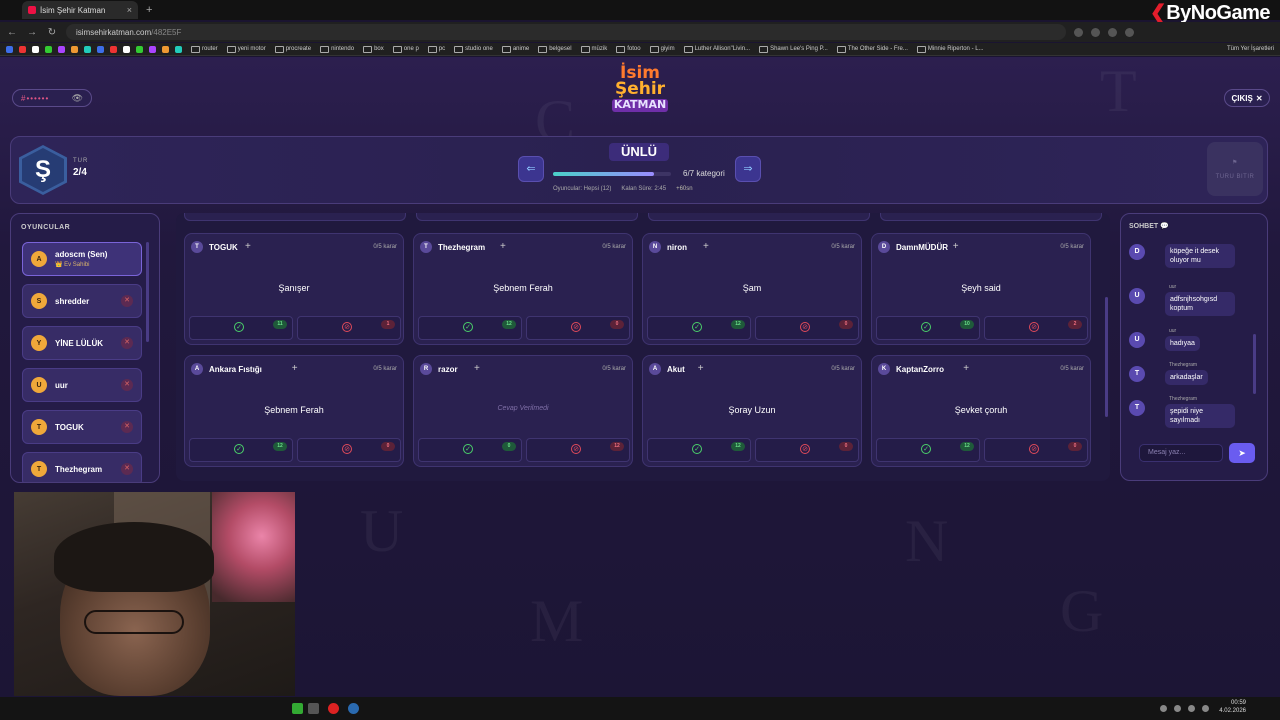 The image size is (1280, 720). Describe the element at coordinates (373, 49) in the screenshot. I see `bookmark-item: box` at that location.